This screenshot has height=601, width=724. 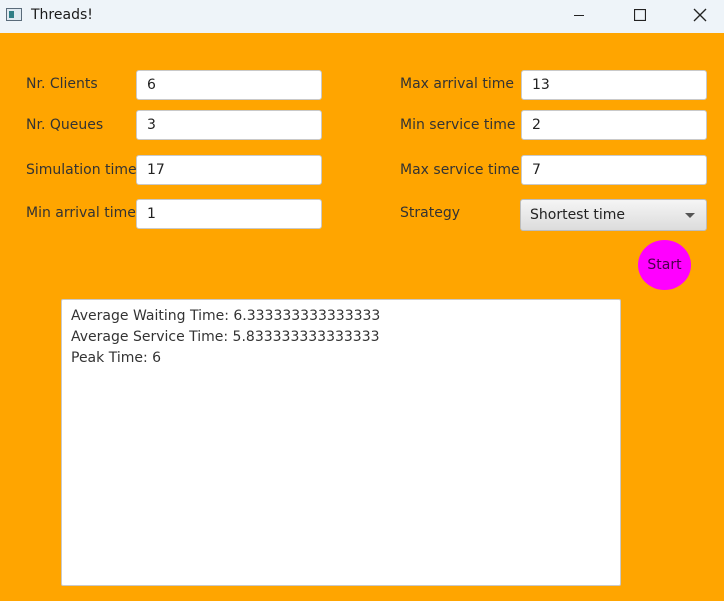 What do you see at coordinates (225, 337) in the screenshot?
I see `results-line-average-service-time: Average Service Time: 5.833333333333333` at bounding box center [225, 337].